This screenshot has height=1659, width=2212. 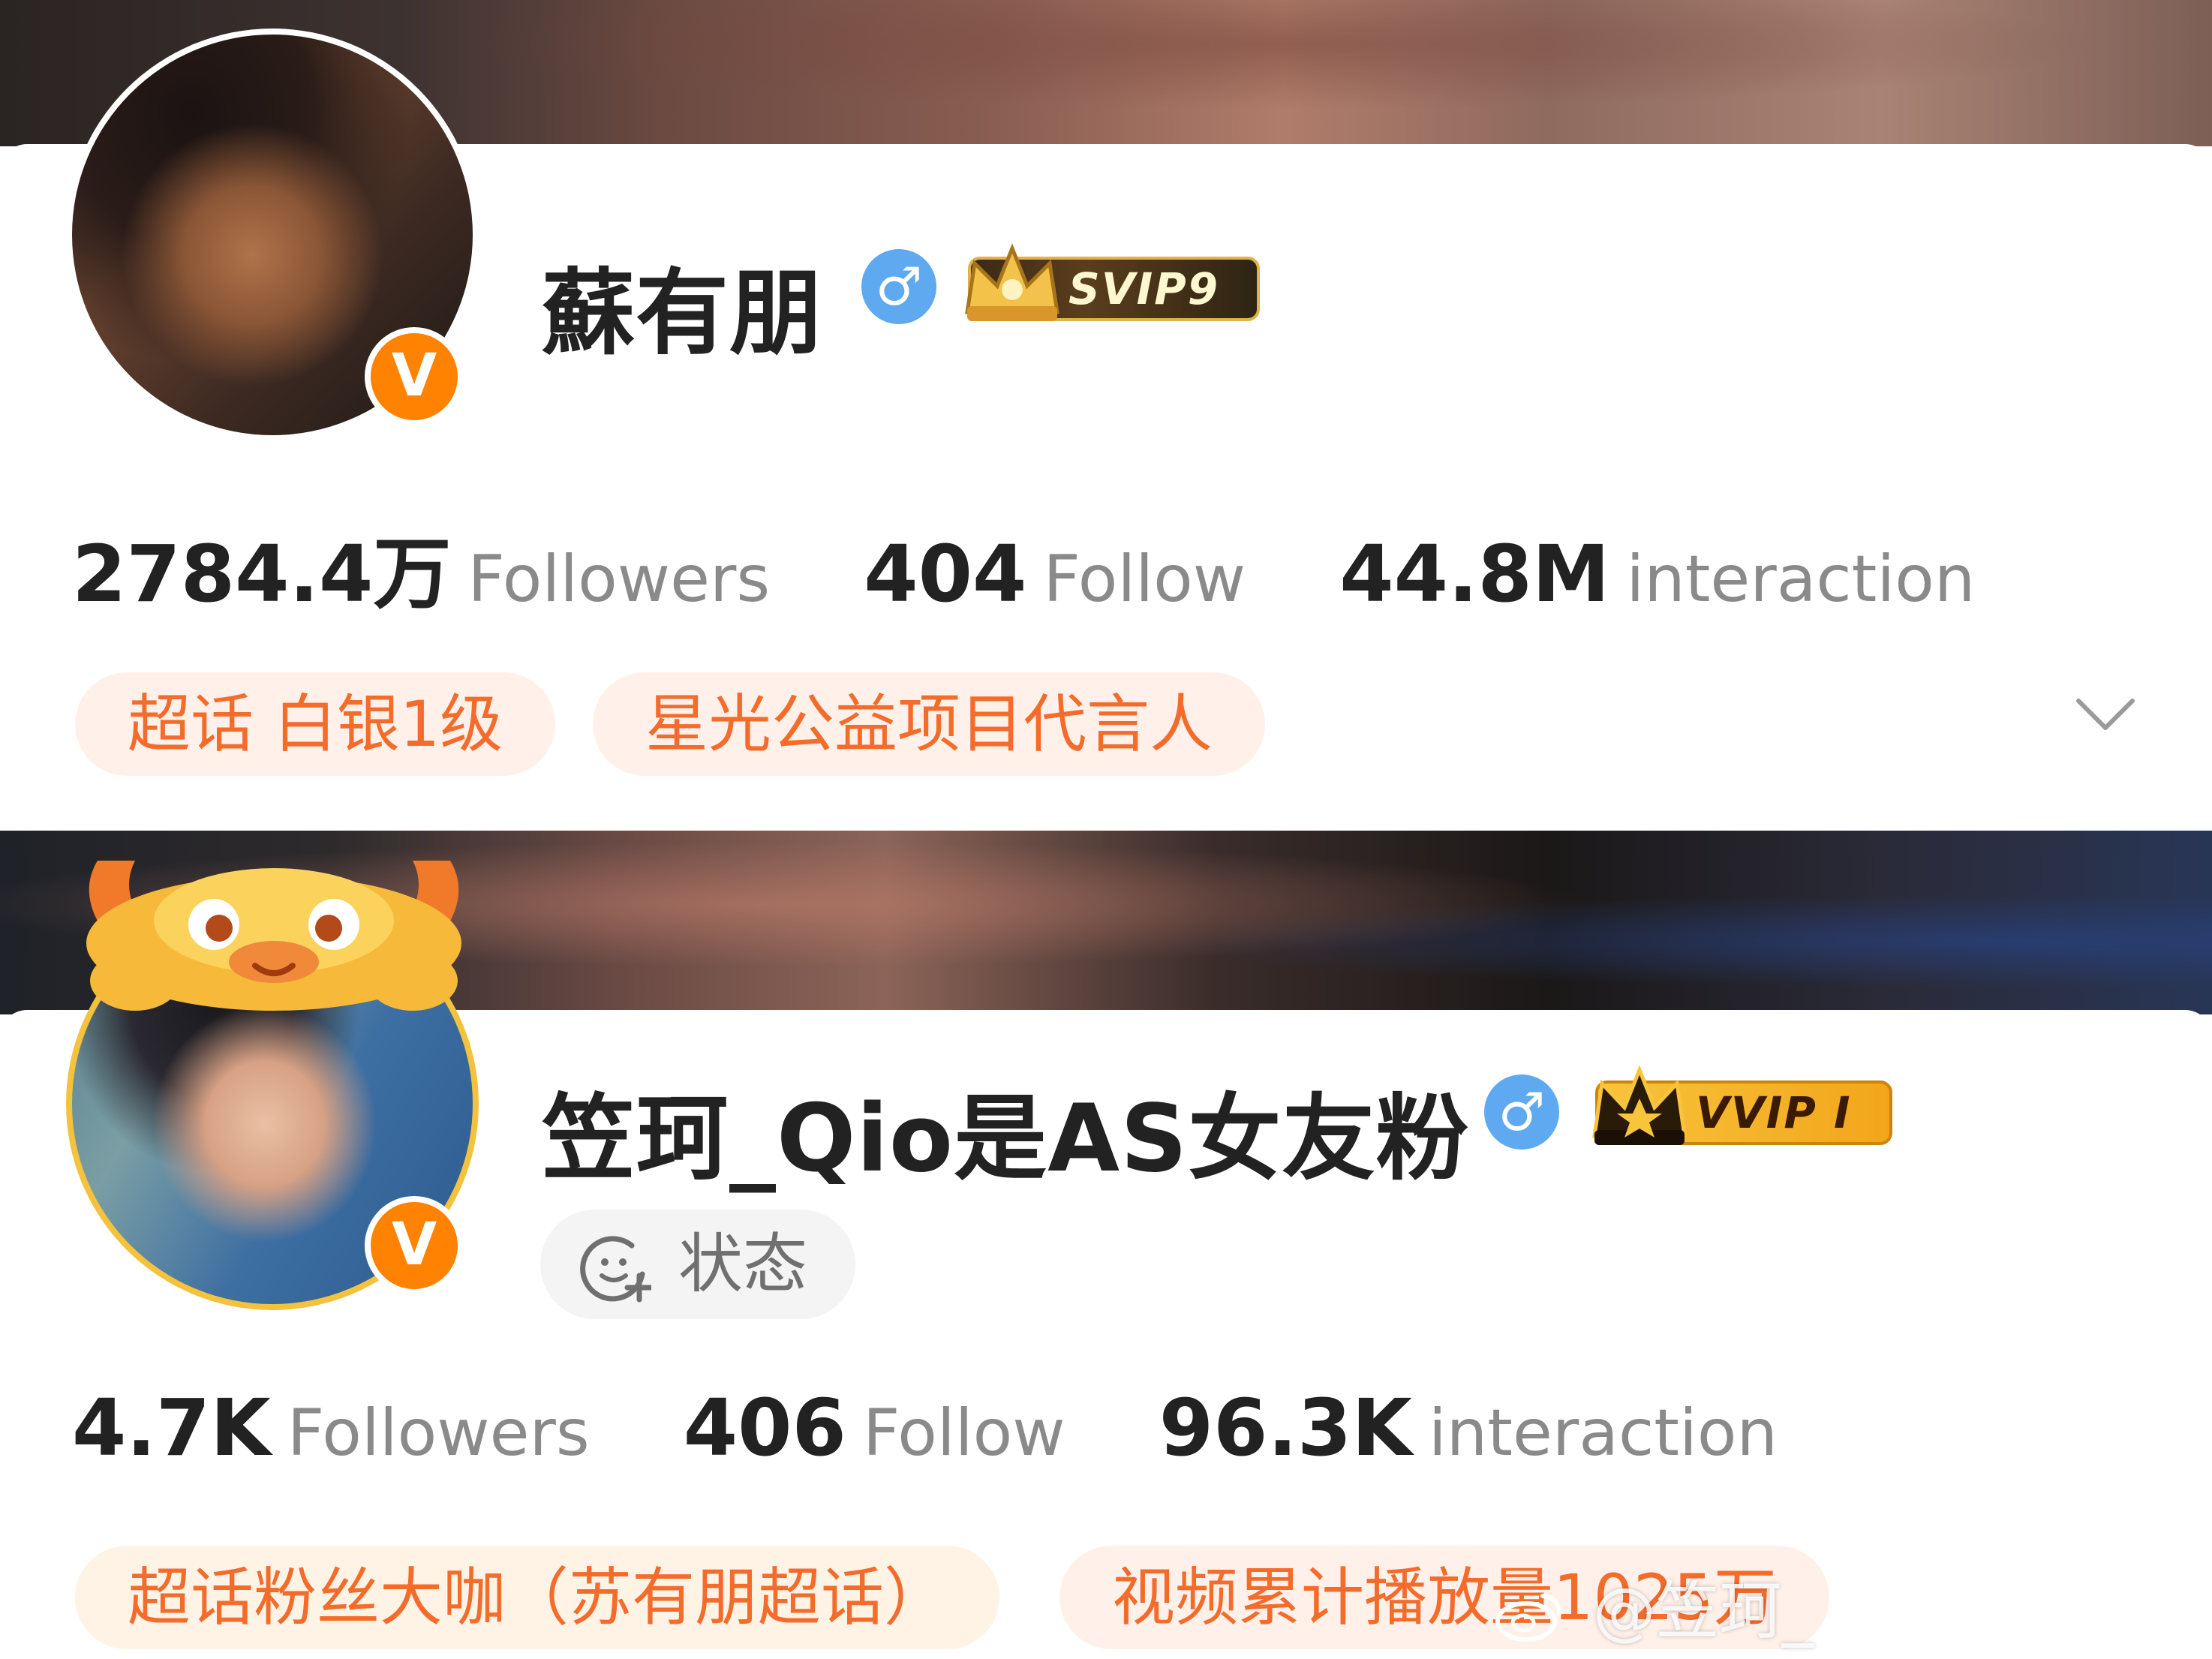 I want to click on profile-name: 蘇有朋, so click(x=683, y=314).